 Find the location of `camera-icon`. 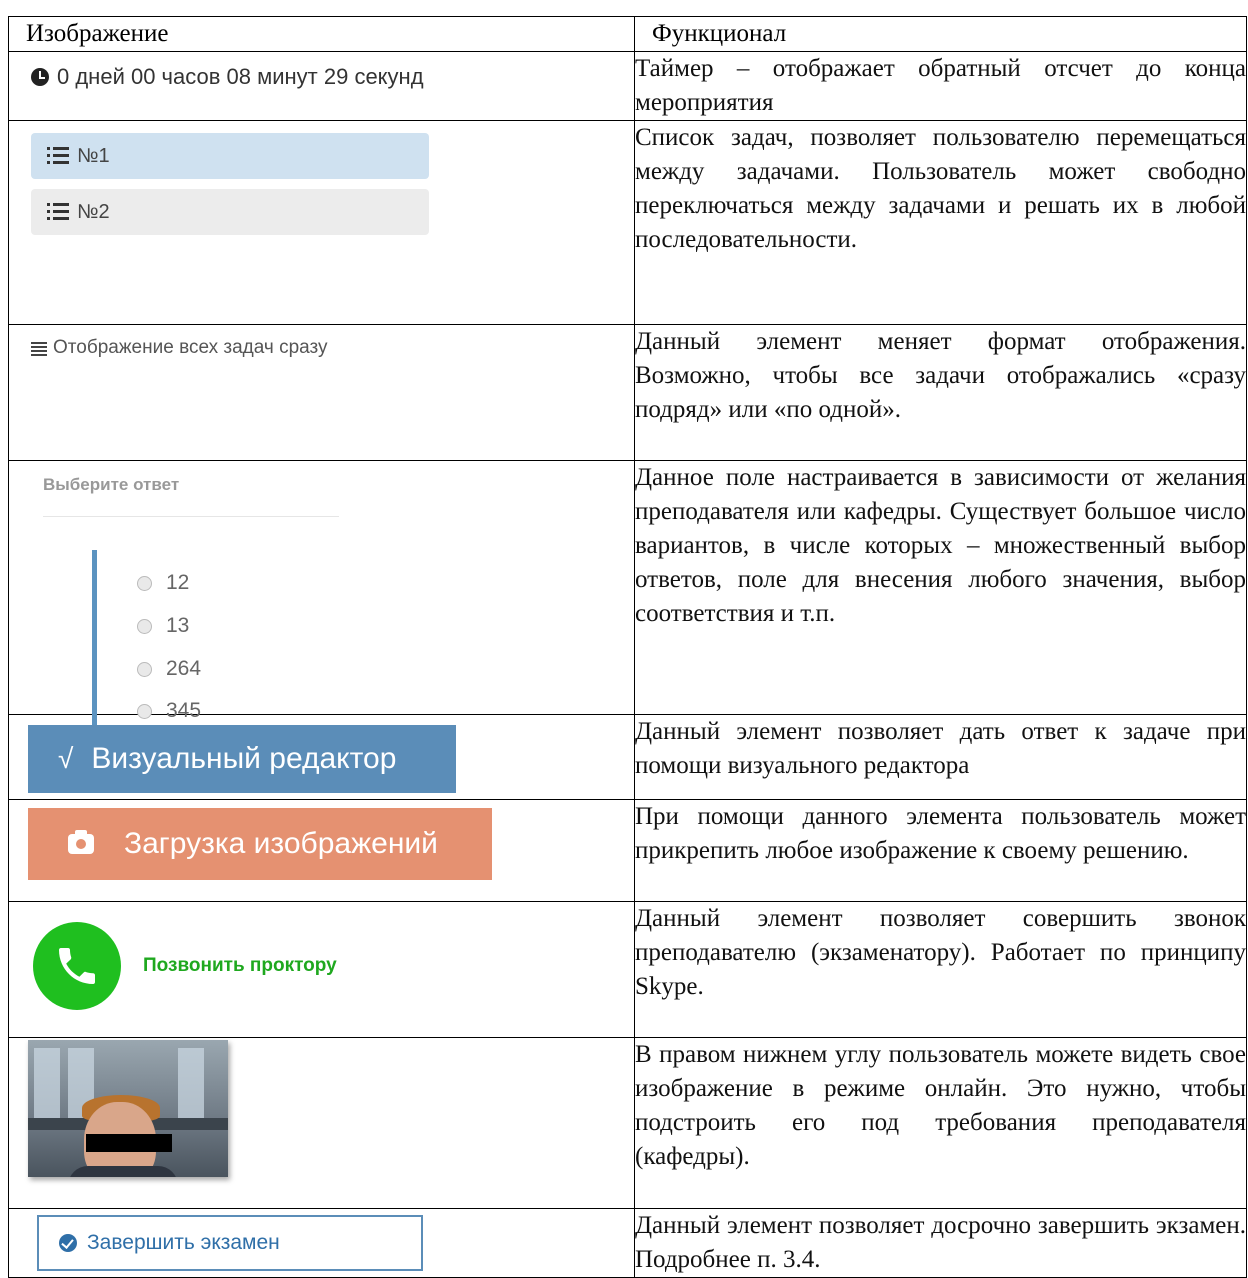

camera-icon is located at coordinates (81, 842).